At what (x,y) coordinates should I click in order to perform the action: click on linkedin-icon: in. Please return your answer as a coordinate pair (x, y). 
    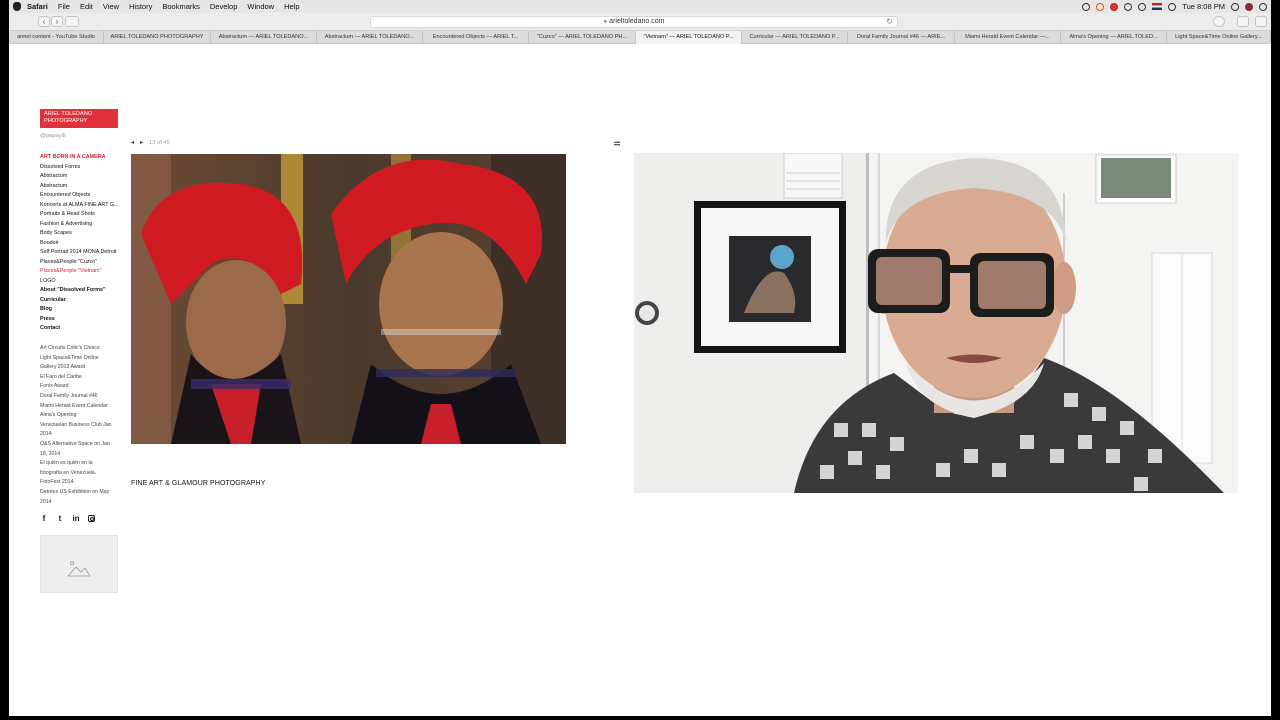
    Looking at the image, I should click on (76, 518).